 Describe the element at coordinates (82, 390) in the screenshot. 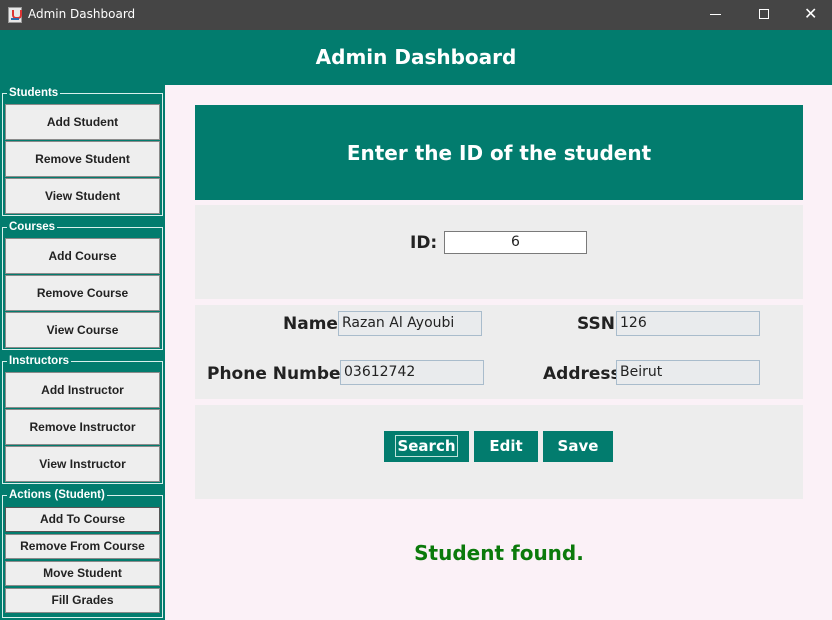

I see `add-instructor-button: Add Instructor` at that location.